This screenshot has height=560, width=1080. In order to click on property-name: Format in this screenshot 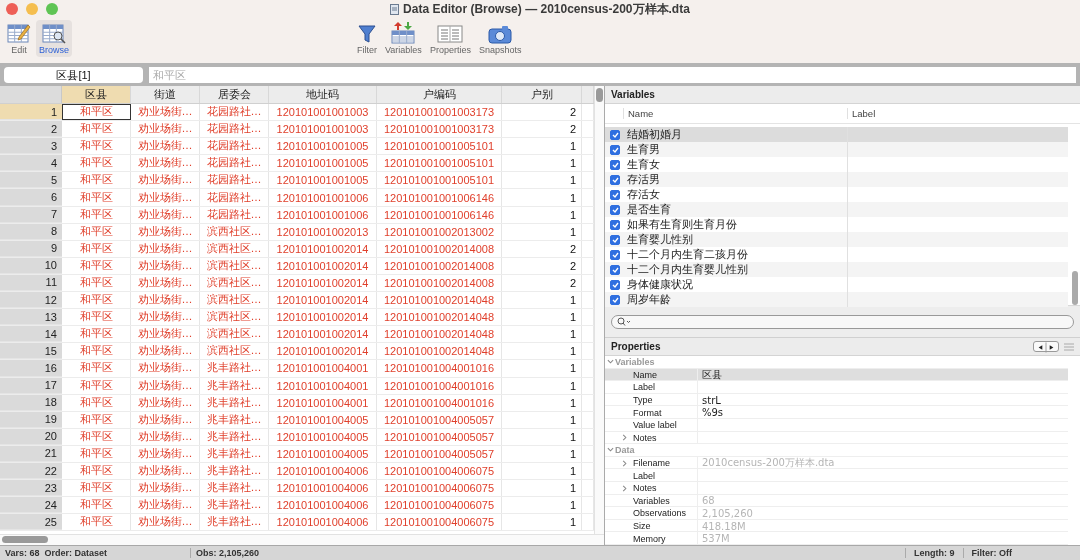, I will do `click(648, 412)`.